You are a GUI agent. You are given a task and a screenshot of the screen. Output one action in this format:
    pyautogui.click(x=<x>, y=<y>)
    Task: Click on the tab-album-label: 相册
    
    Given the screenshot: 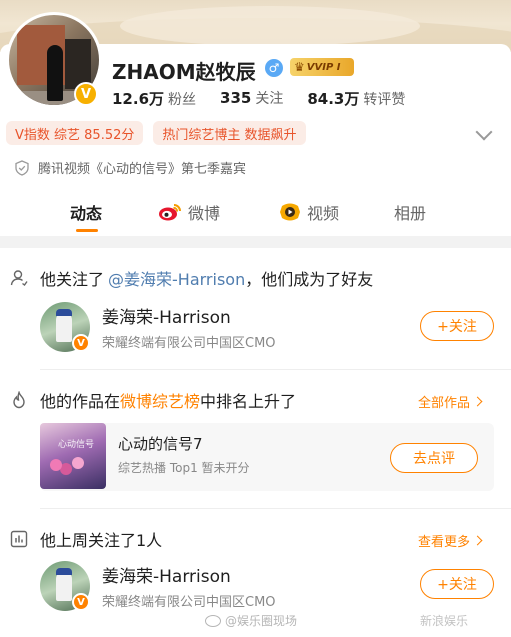 What is the action you would take?
    pyautogui.click(x=410, y=213)
    